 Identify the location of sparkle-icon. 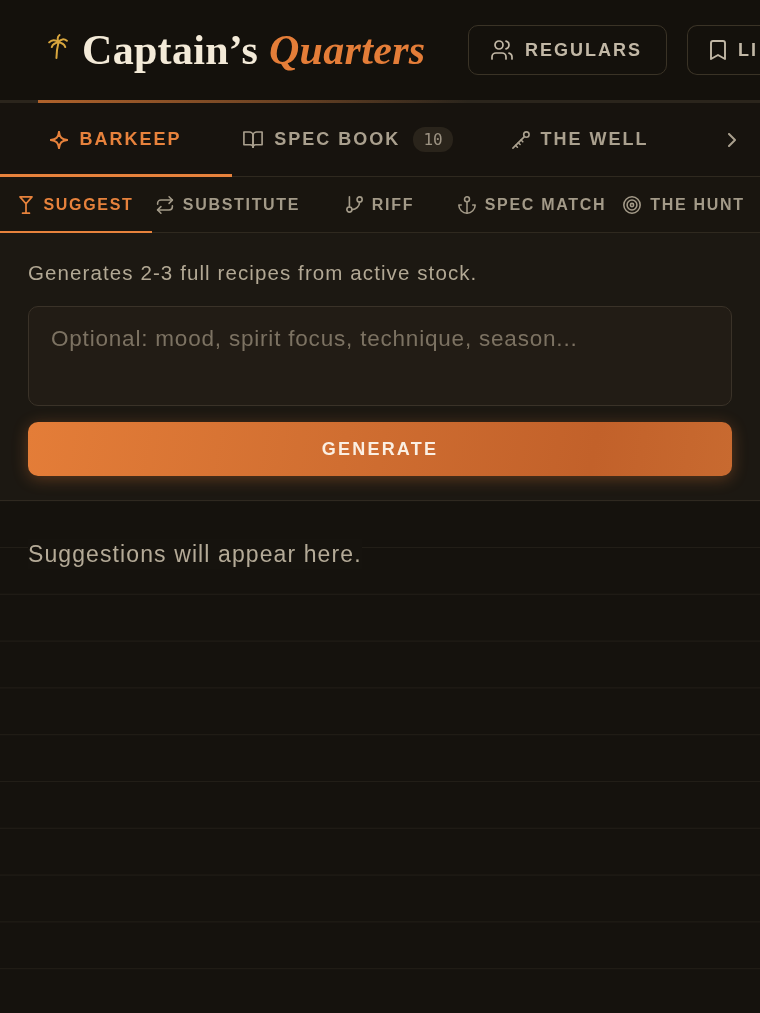
(59, 139).